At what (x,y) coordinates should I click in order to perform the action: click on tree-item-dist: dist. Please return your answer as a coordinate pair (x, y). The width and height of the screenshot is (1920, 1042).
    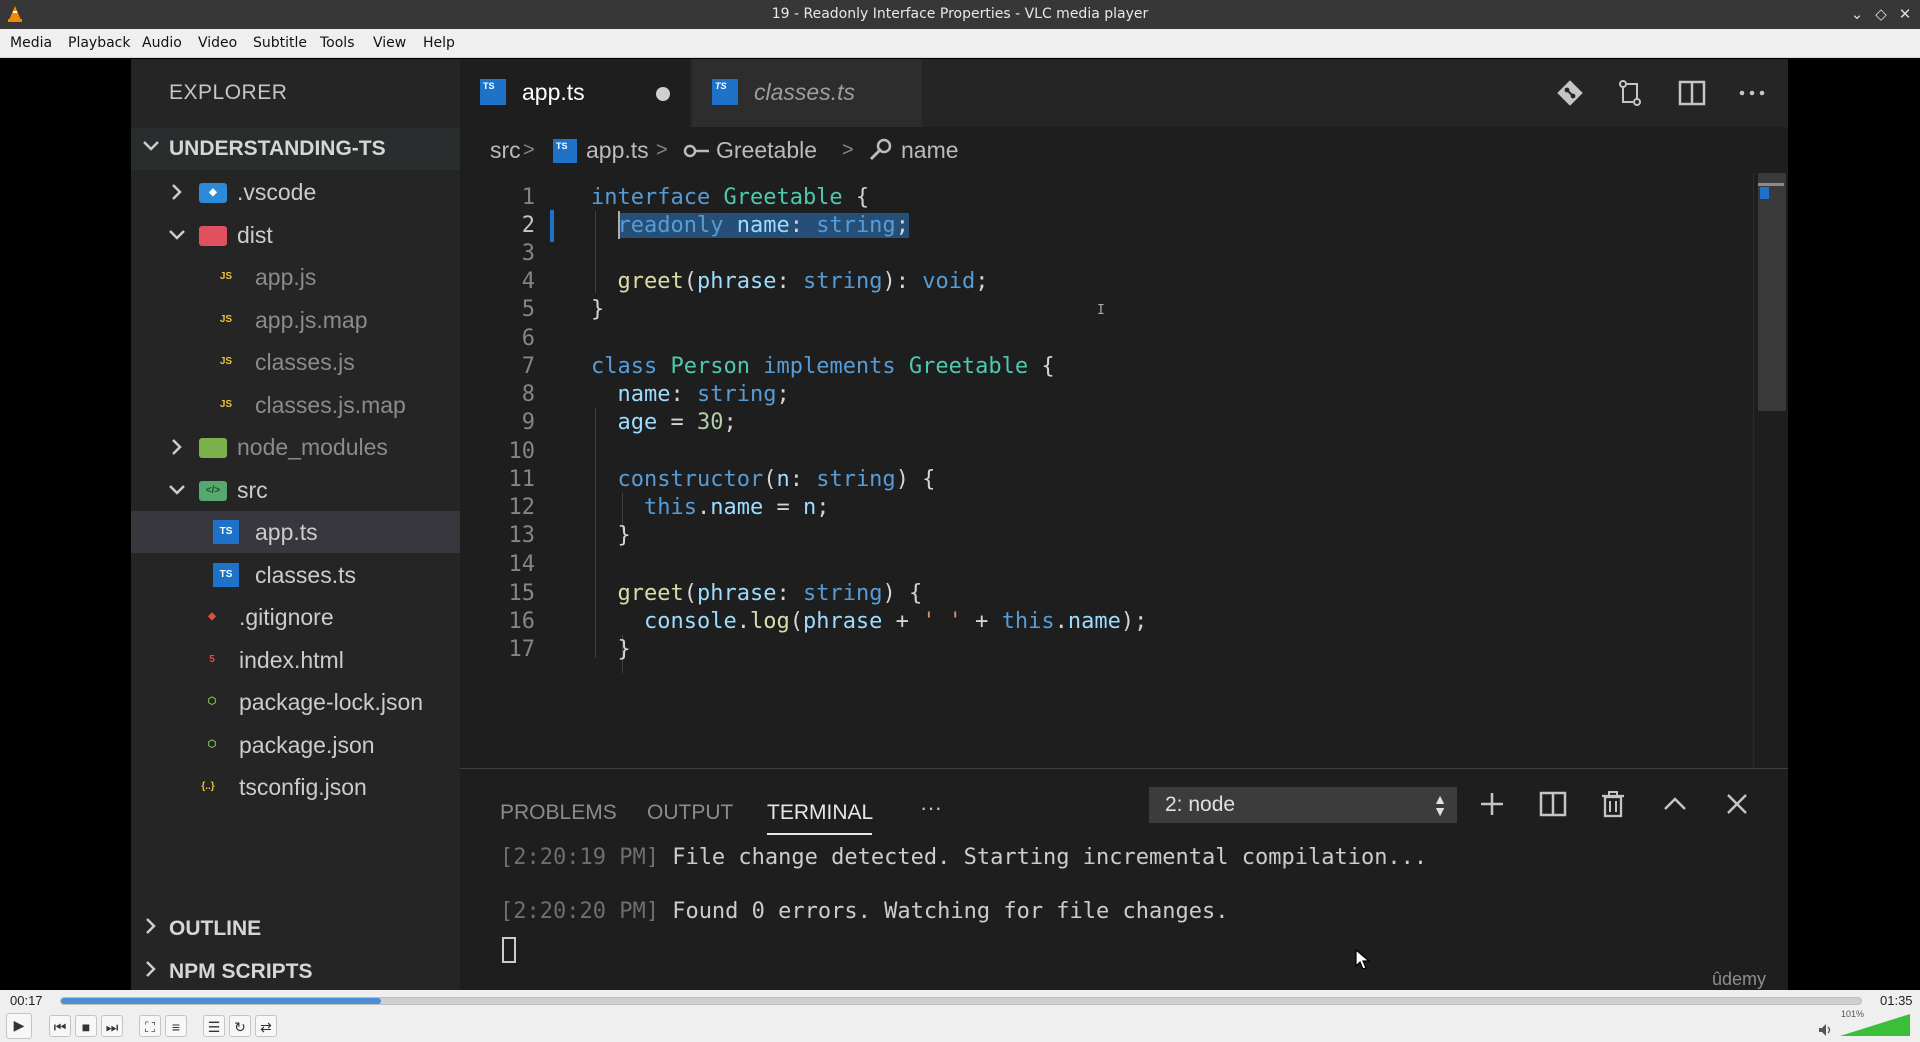
    Looking at the image, I should click on (295, 235).